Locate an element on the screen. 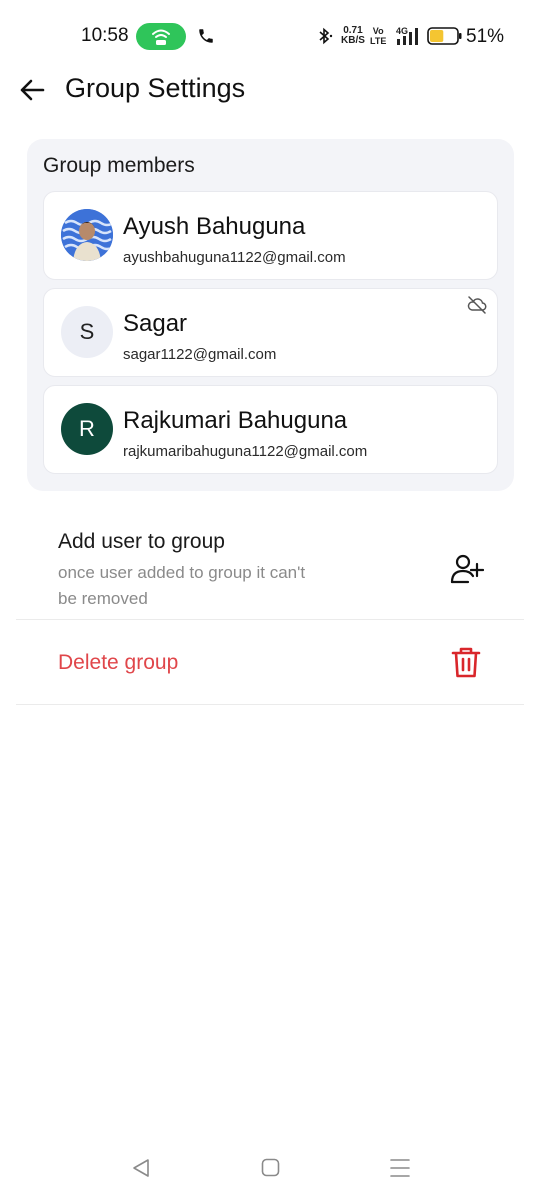 This screenshot has width=540, height=1200. avatar: R is located at coordinates (87, 429).